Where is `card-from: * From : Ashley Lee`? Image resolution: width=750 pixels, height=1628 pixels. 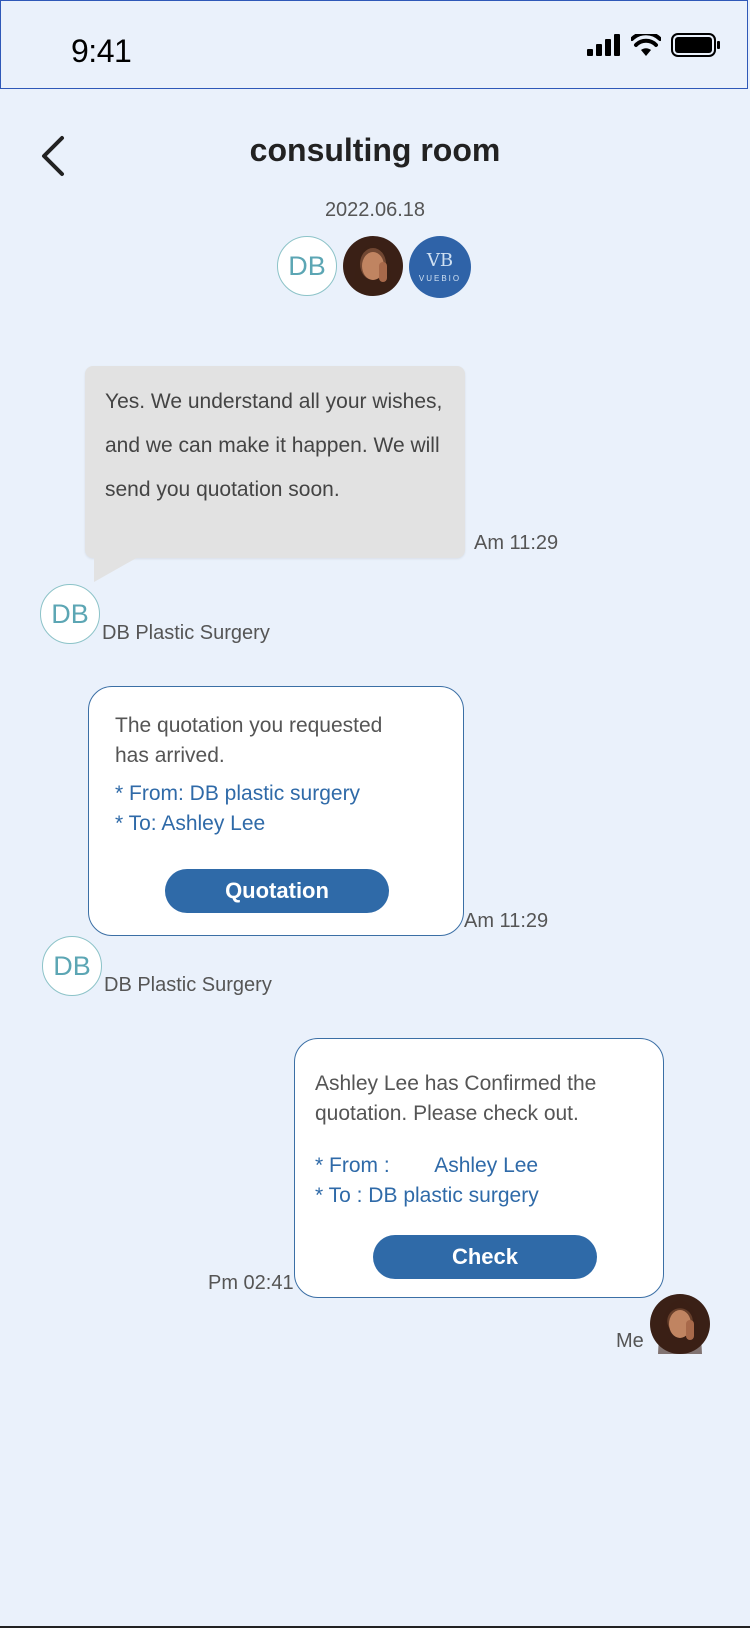
card-from: * From : Ashley Lee is located at coordinates (455, 1166).